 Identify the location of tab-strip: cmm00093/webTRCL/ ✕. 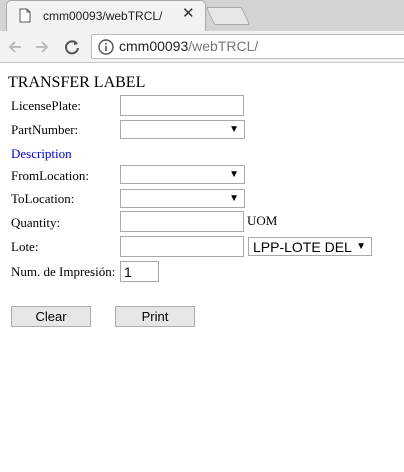
(202, 15).